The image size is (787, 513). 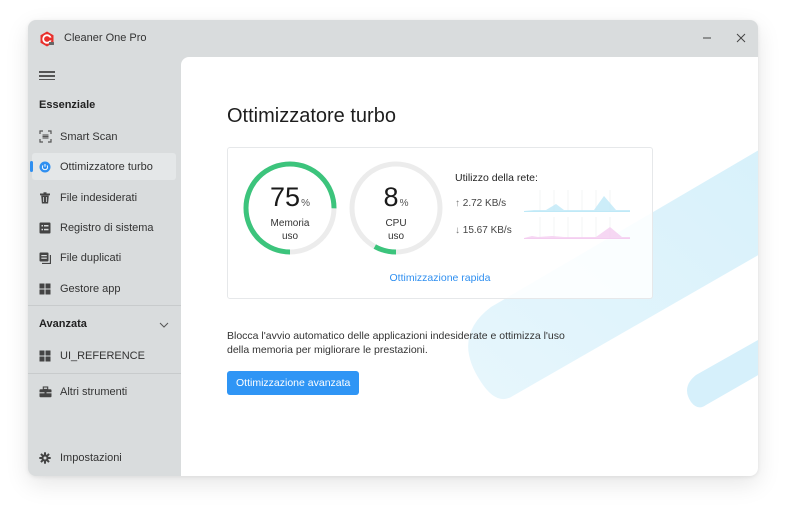 What do you see at coordinates (290, 197) in the screenshot?
I see `memory-value: 75%` at bounding box center [290, 197].